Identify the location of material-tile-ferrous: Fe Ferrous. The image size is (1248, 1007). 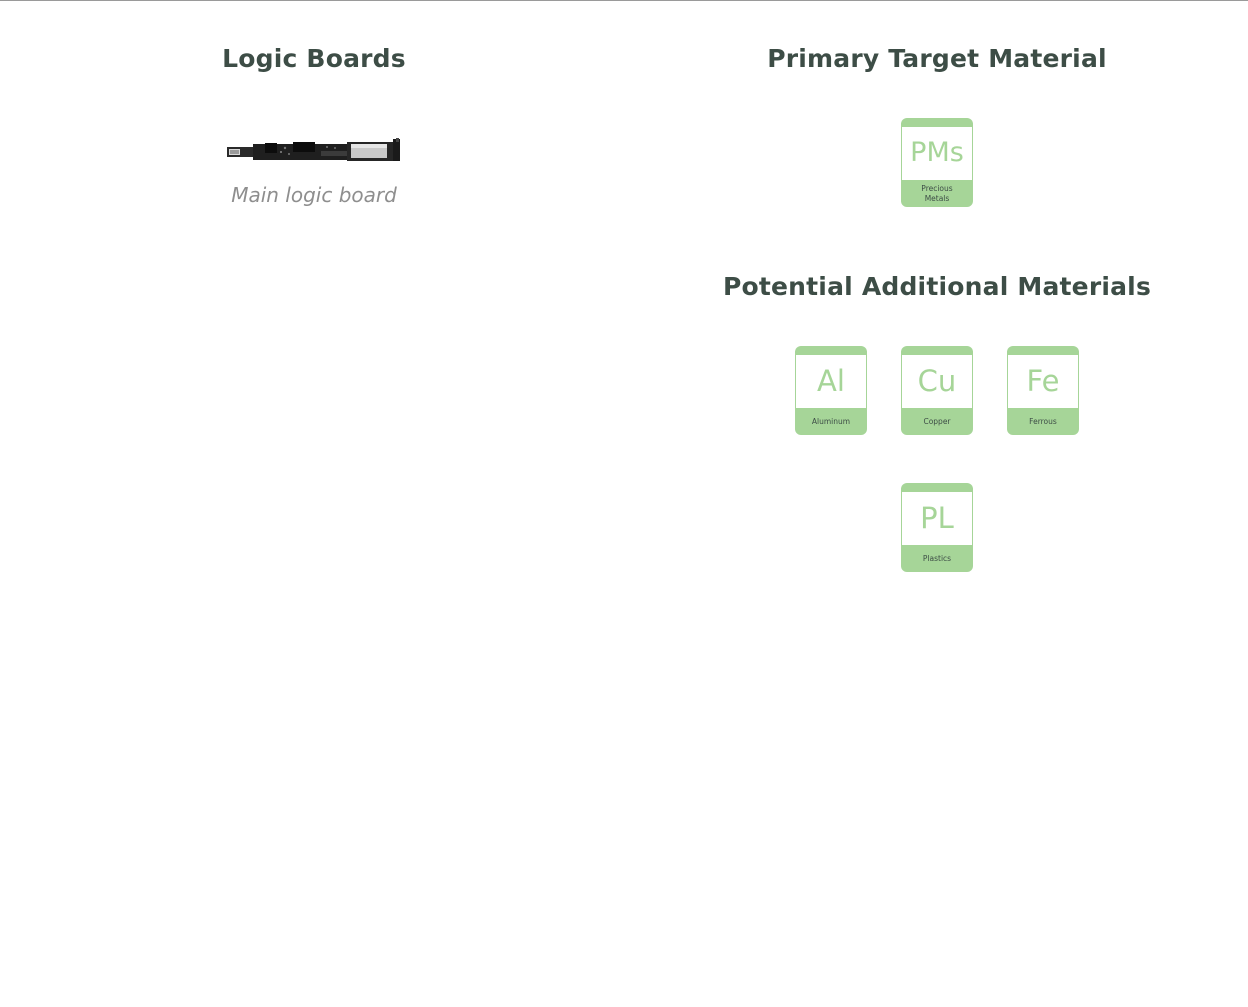
(1043, 390).